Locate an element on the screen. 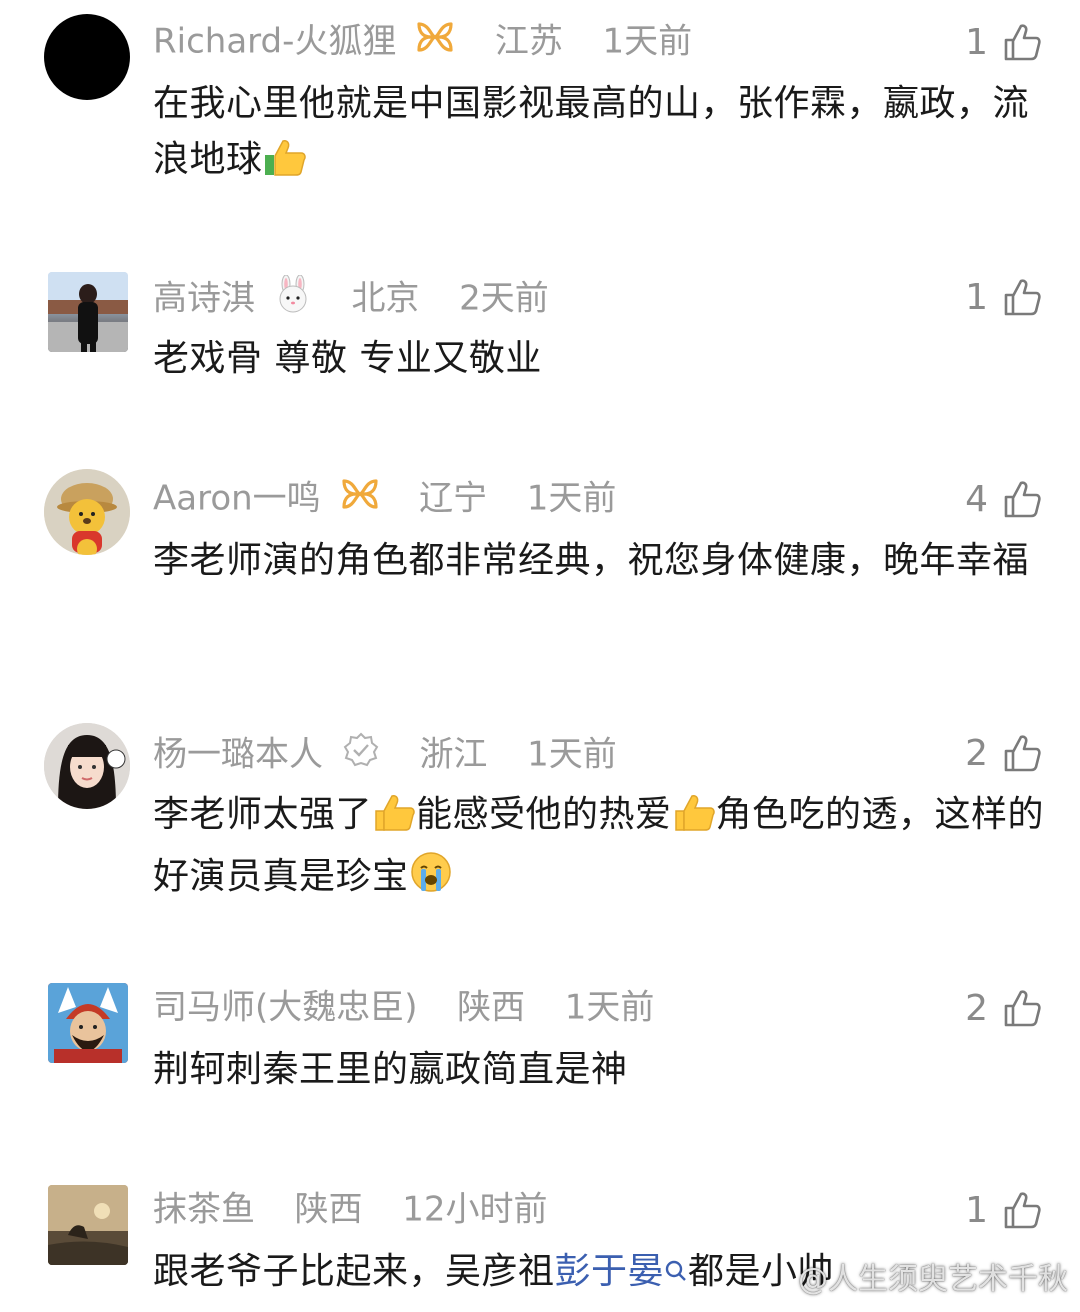 The height and width of the screenshot is (1312, 1080). comment-meta: Richard-火狐狸 江苏 1天前 is located at coordinates (423, 41).